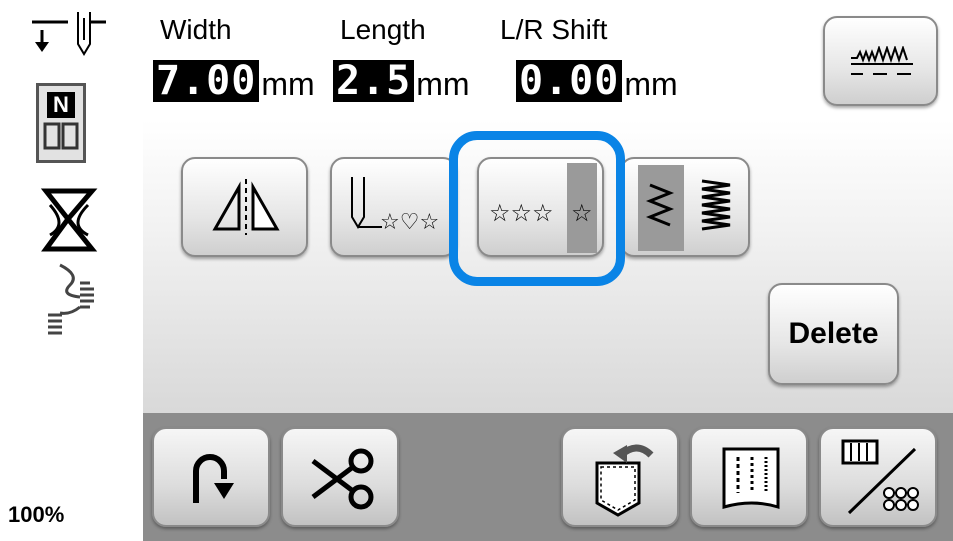 The image size is (953, 541). I want to click on delete-label: Delete, so click(833, 333).